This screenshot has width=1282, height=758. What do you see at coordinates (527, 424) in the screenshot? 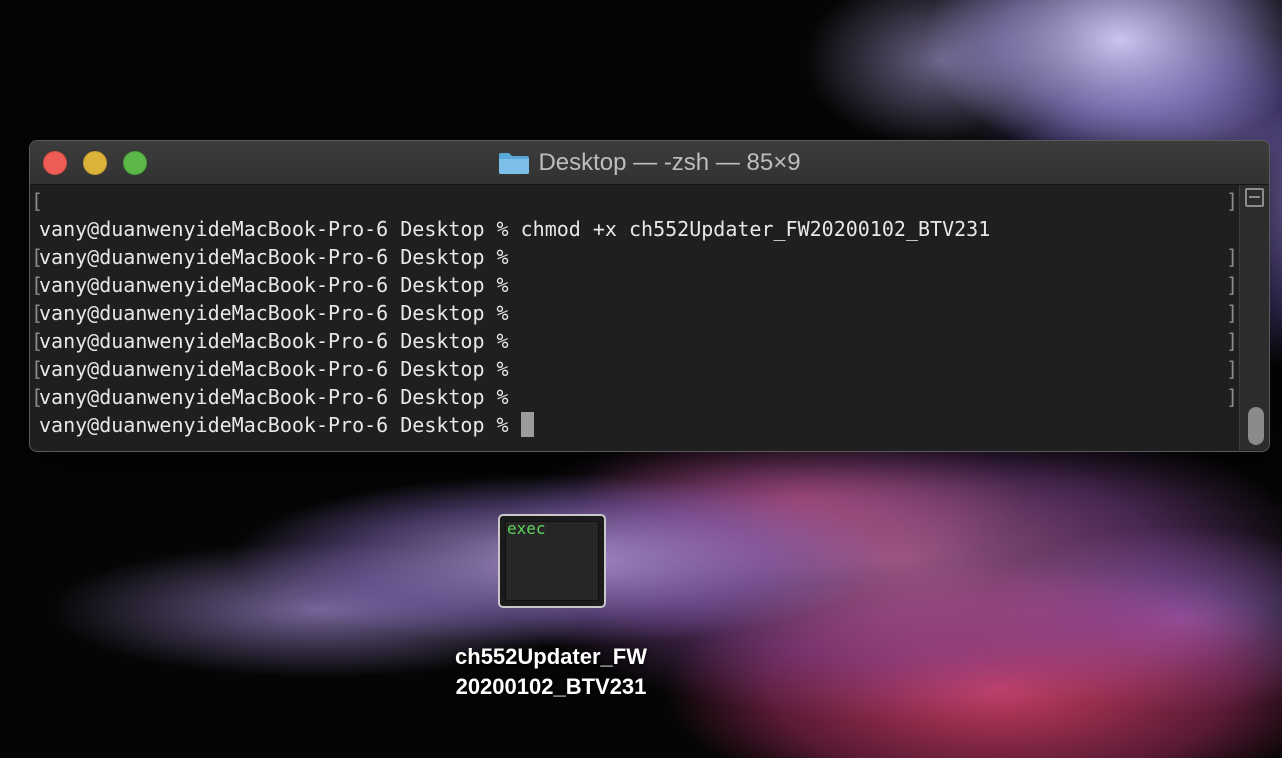
I see `text-cursor` at bounding box center [527, 424].